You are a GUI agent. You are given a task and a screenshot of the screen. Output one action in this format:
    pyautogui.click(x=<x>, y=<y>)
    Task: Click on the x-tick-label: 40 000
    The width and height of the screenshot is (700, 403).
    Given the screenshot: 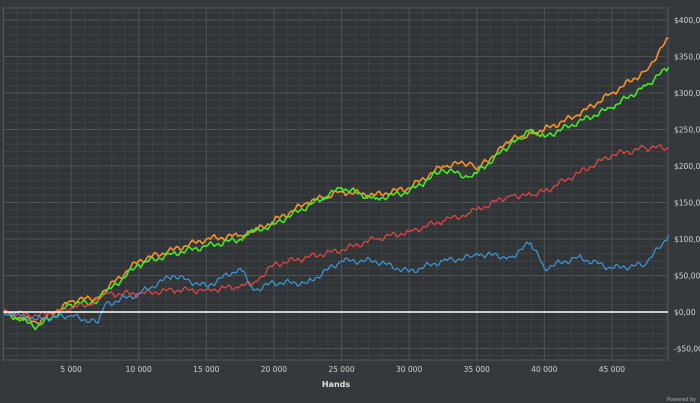 What is the action you would take?
    pyautogui.click(x=544, y=369)
    